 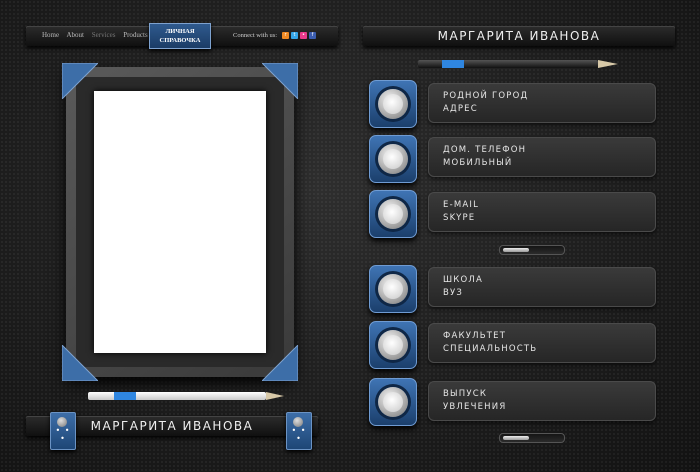 What do you see at coordinates (461, 205) in the screenshot?
I see `card-line1: E-MAIL` at bounding box center [461, 205].